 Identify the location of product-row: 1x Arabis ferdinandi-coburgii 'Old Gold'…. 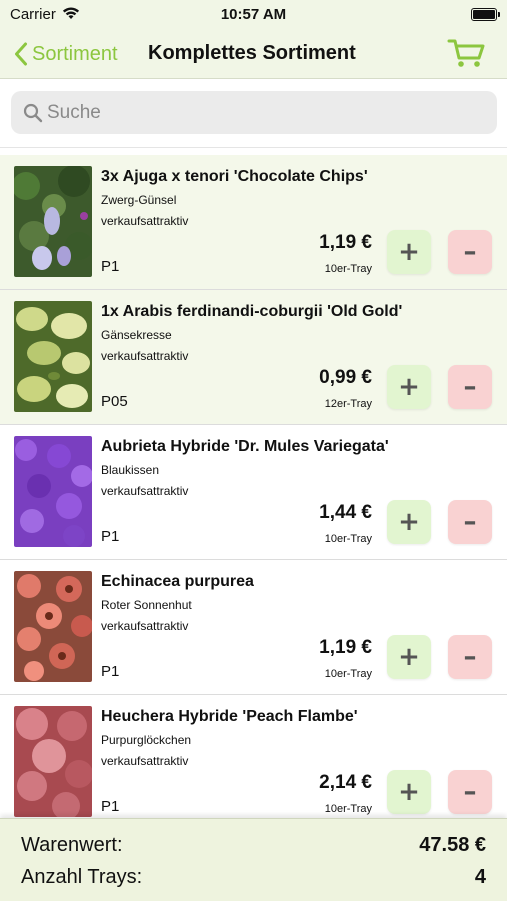
(253, 357).